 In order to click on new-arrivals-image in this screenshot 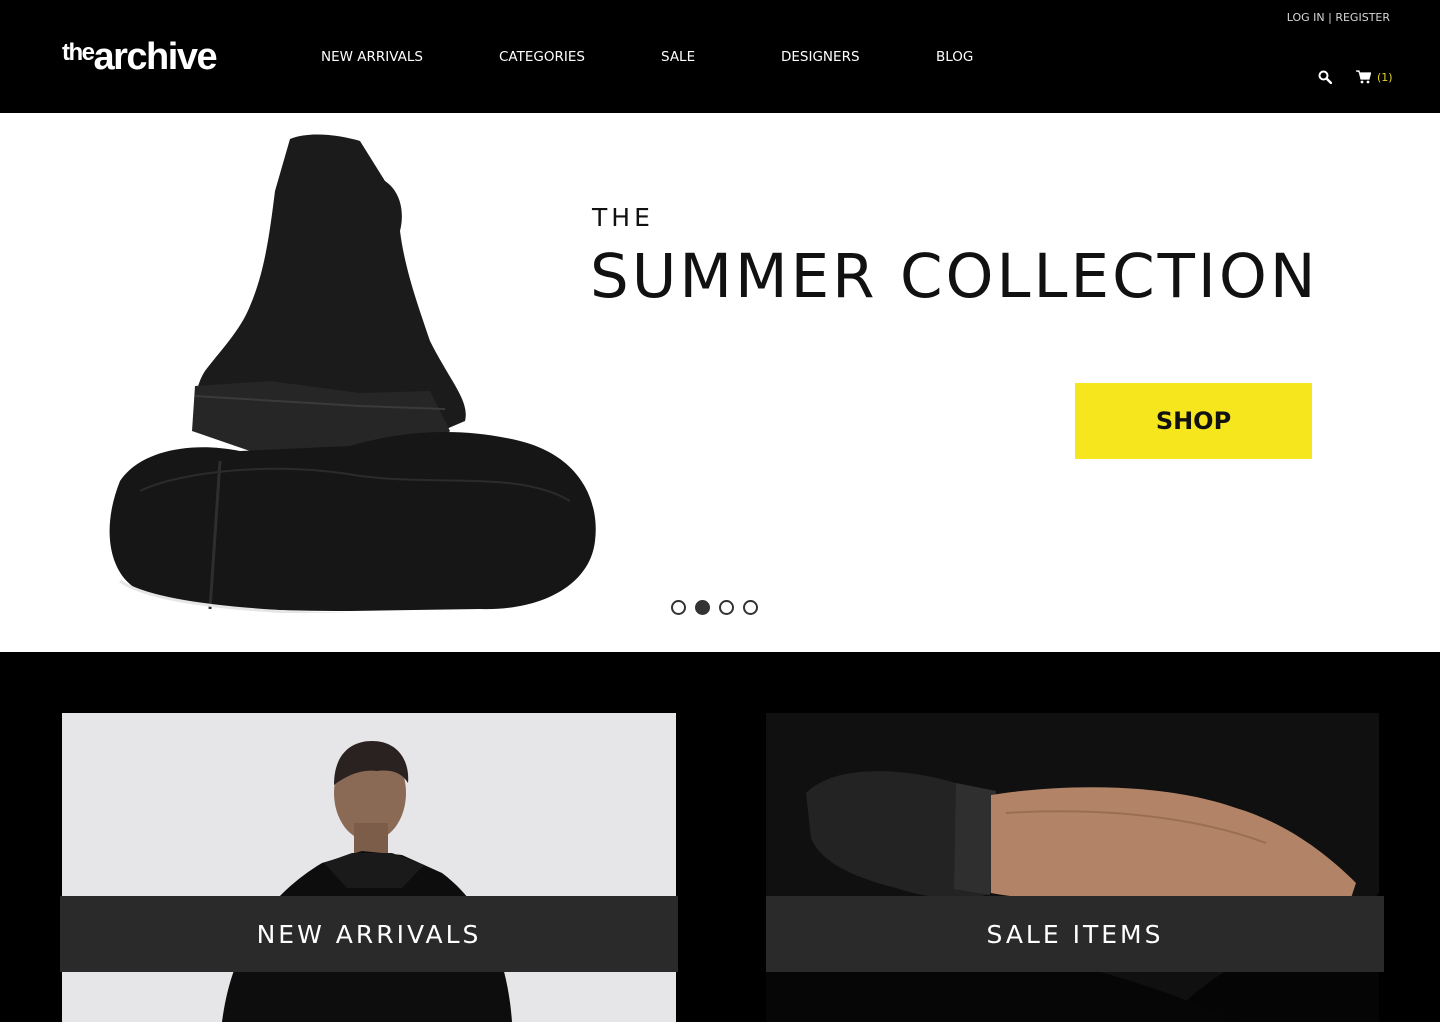, I will do `click(369, 867)`.